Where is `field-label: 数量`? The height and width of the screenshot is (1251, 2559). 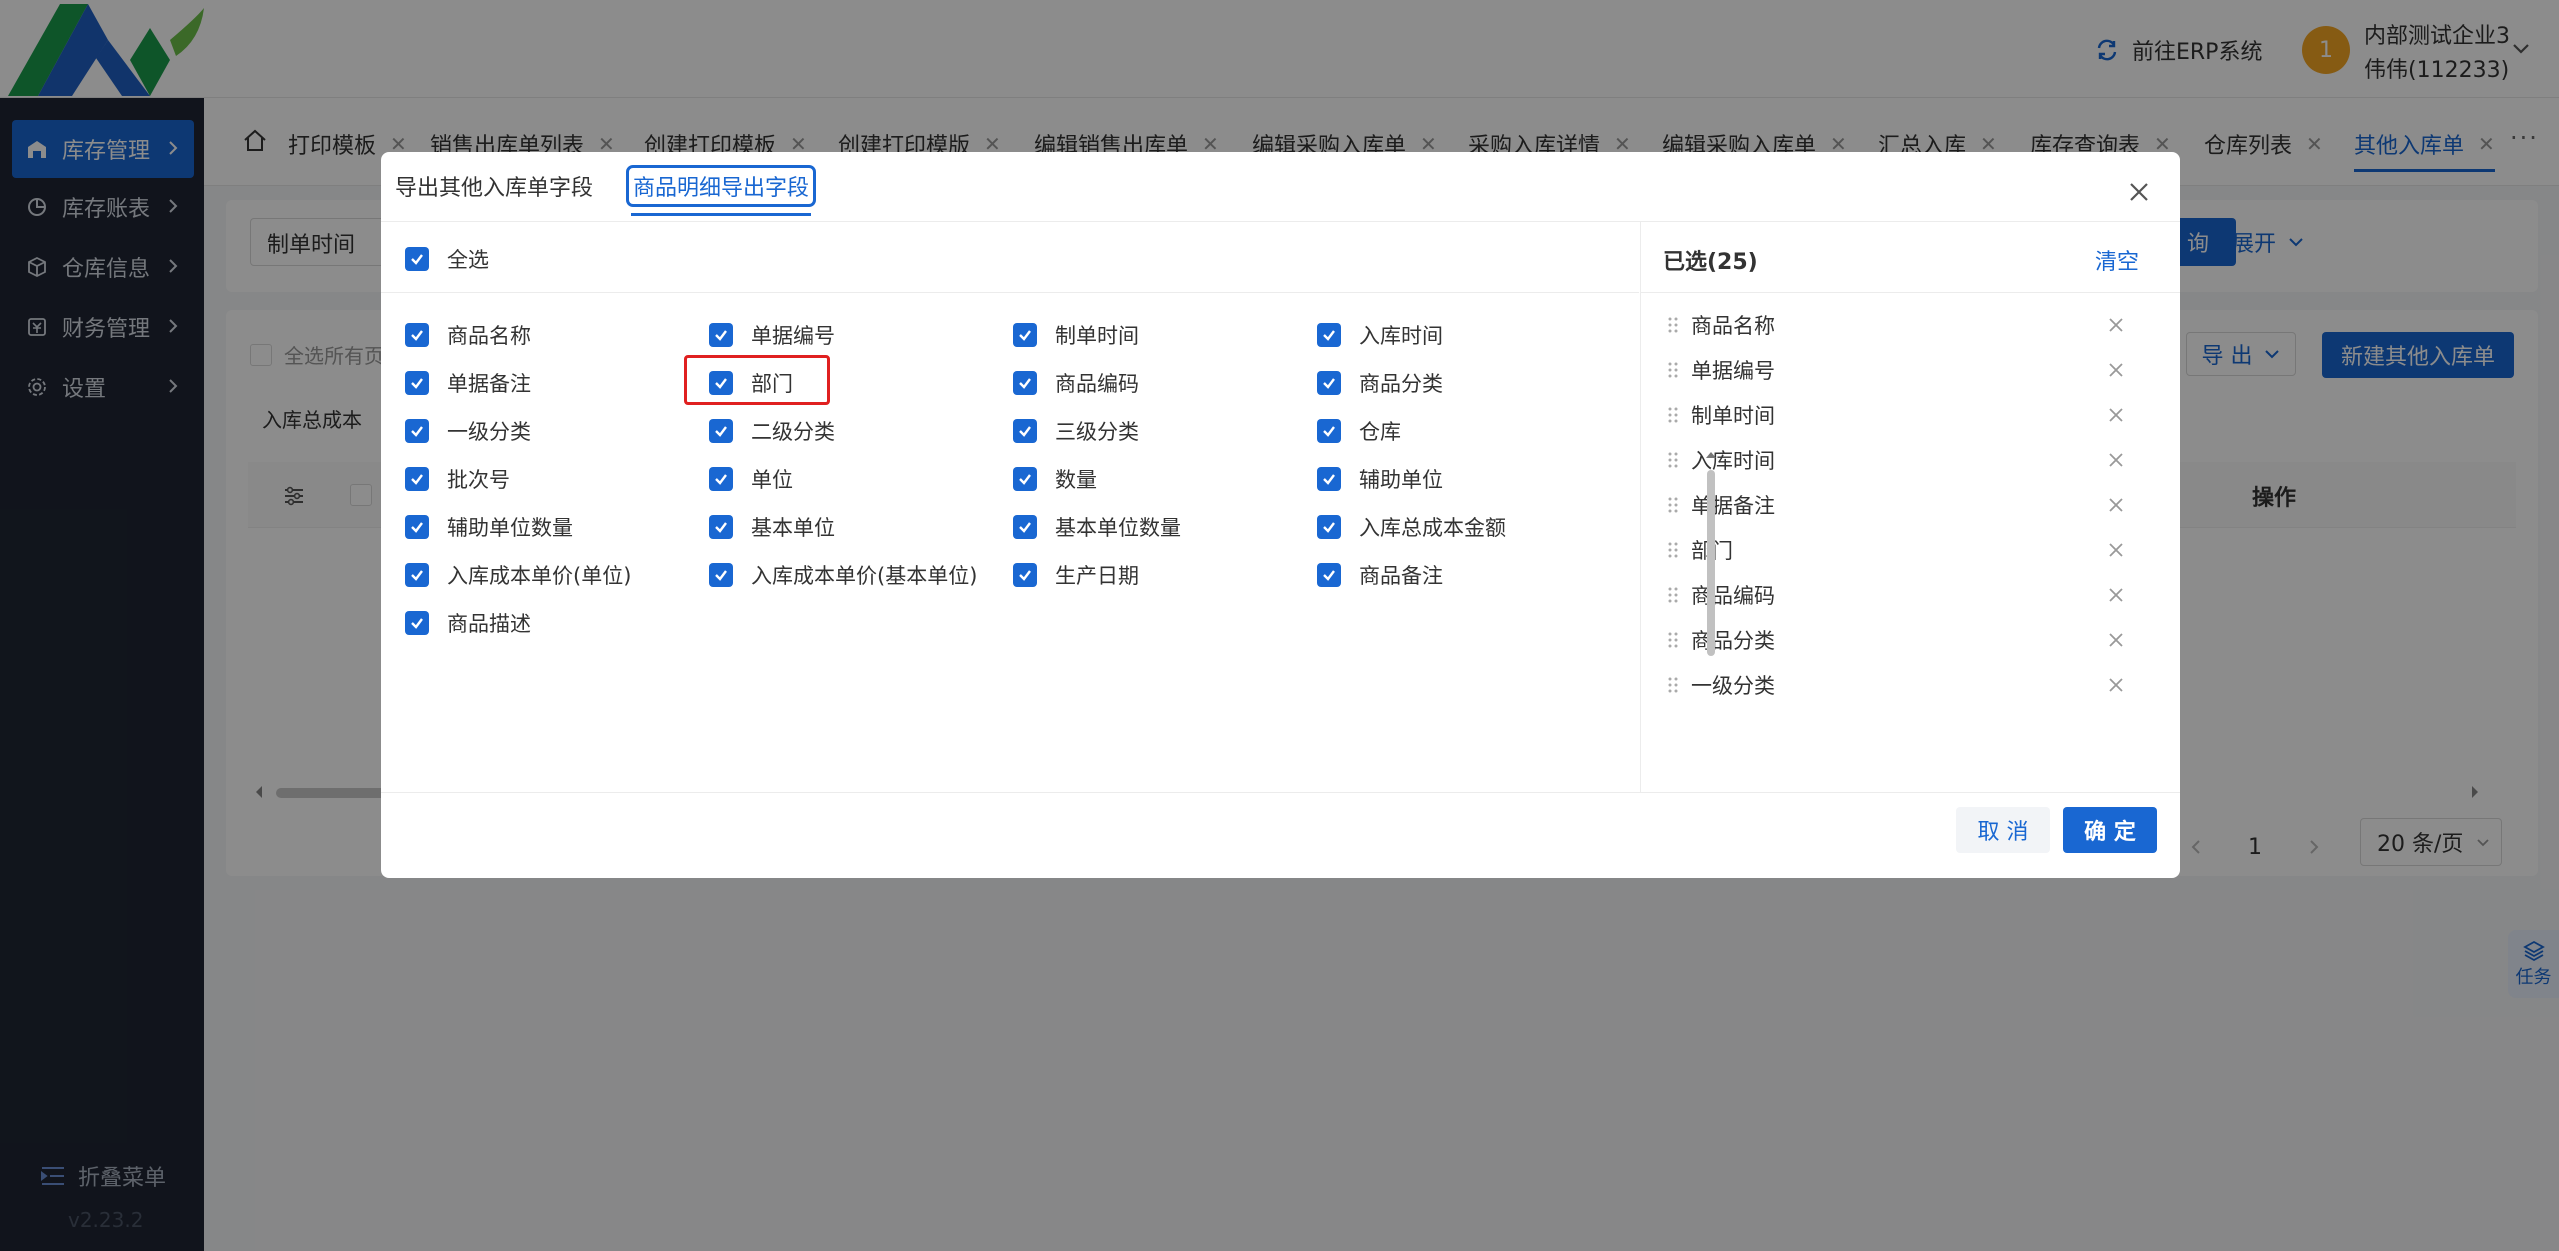
field-label: 数量 is located at coordinates (1076, 480).